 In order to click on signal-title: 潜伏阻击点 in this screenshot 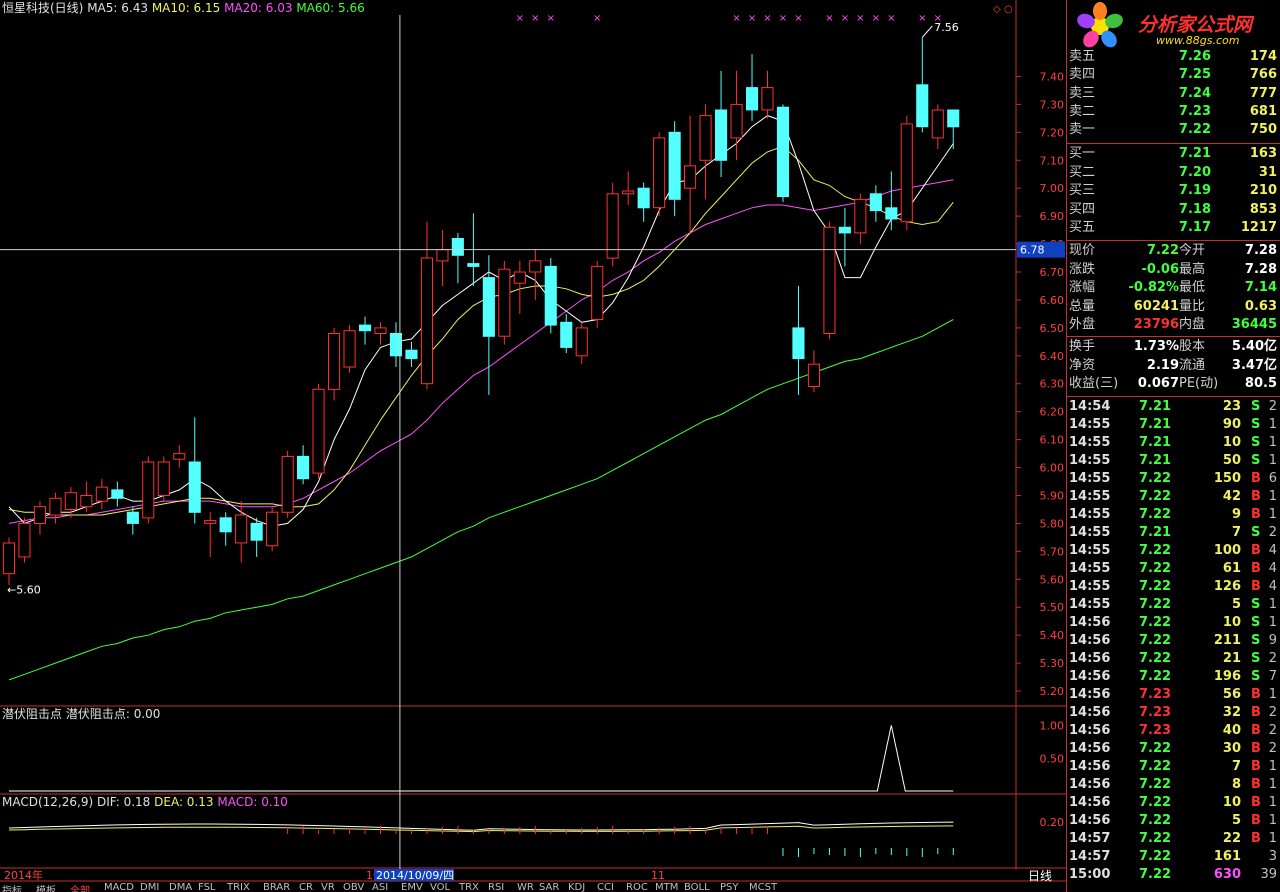, I will do `click(32, 714)`.